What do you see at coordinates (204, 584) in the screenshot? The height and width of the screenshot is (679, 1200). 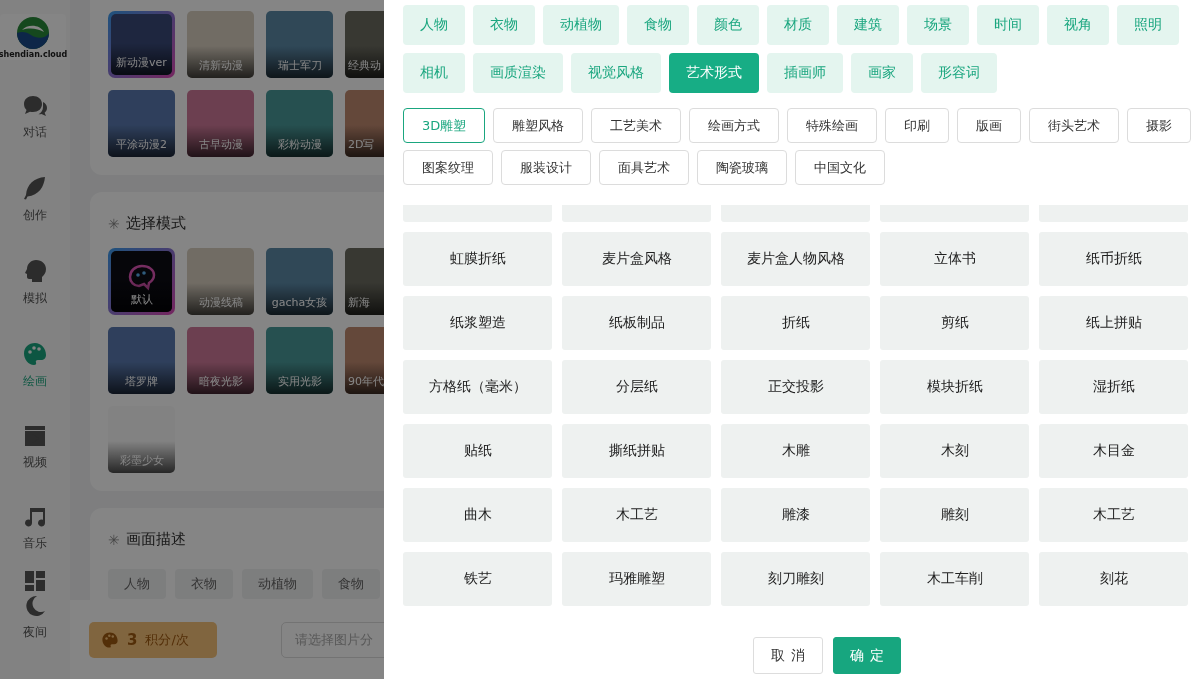 I see `keyword-tag: 衣物` at bounding box center [204, 584].